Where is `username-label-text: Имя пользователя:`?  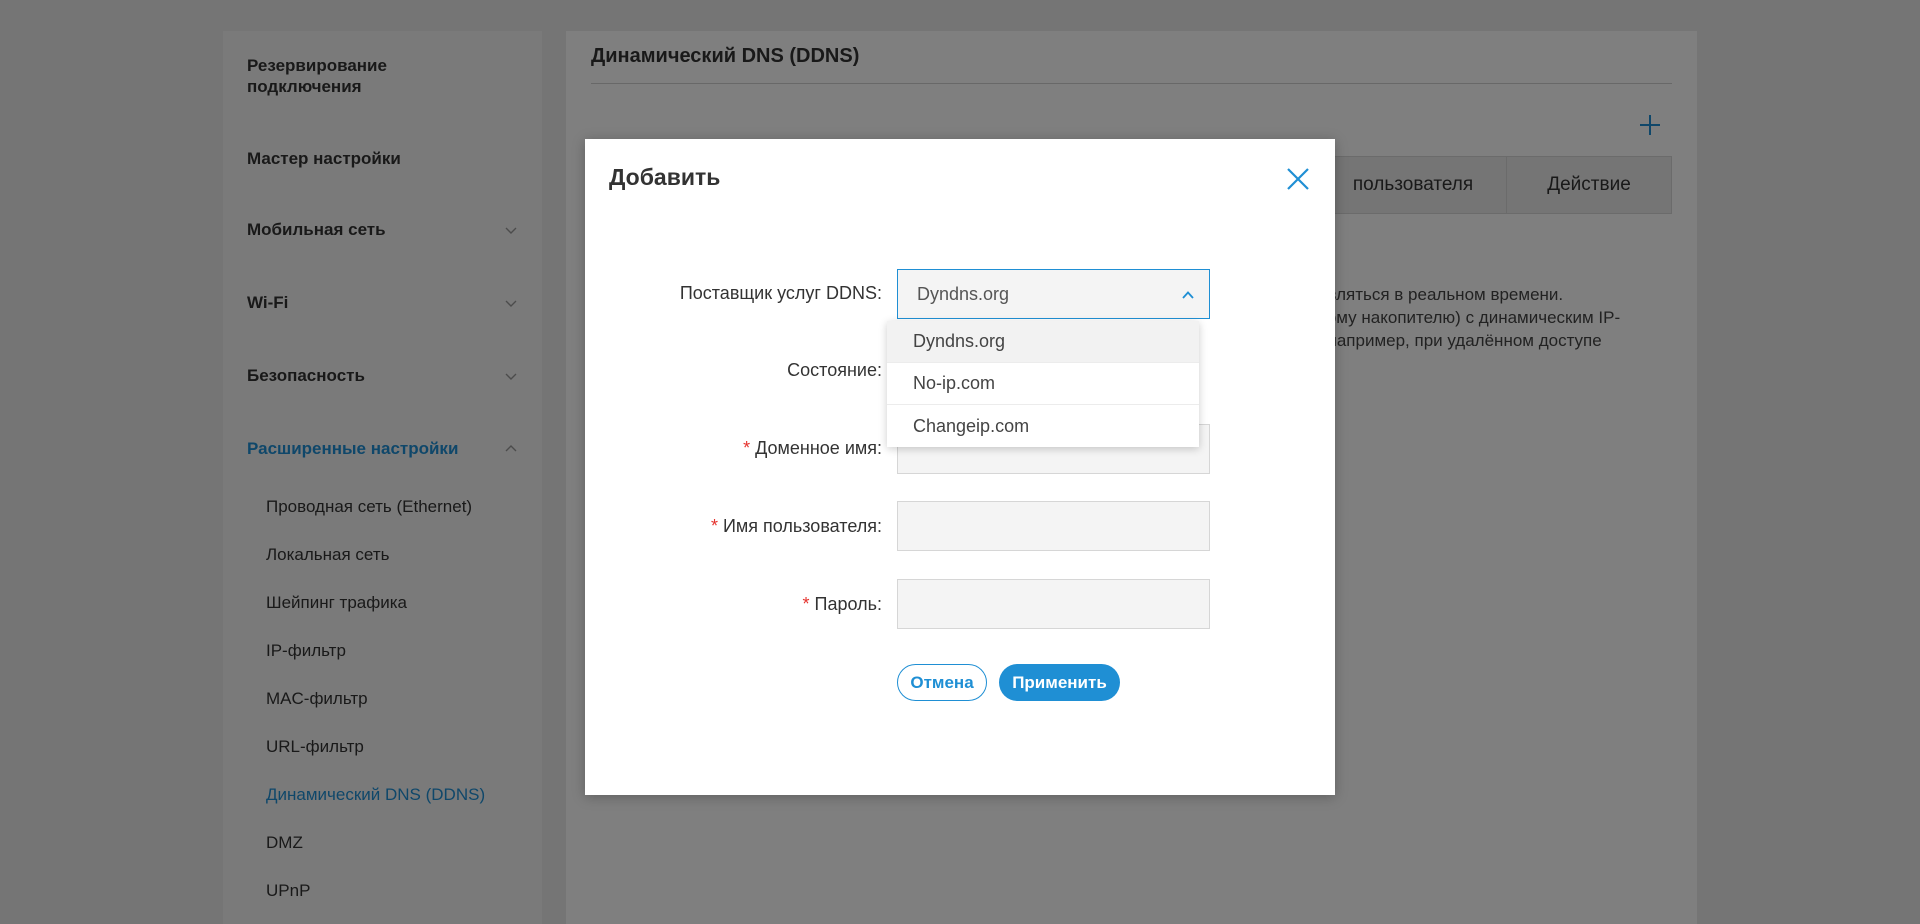 username-label-text: Имя пользователя: is located at coordinates (802, 526).